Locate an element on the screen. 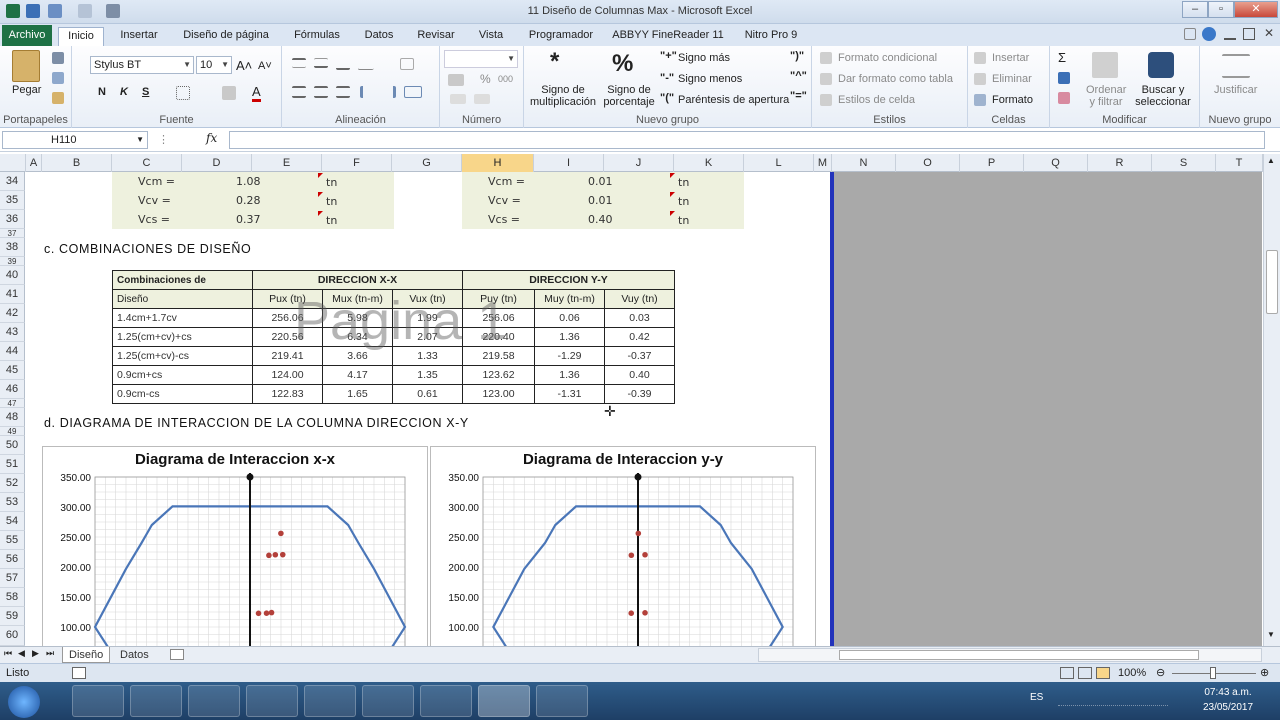  table-cell: 0.9cm-cs is located at coordinates (182, 394).